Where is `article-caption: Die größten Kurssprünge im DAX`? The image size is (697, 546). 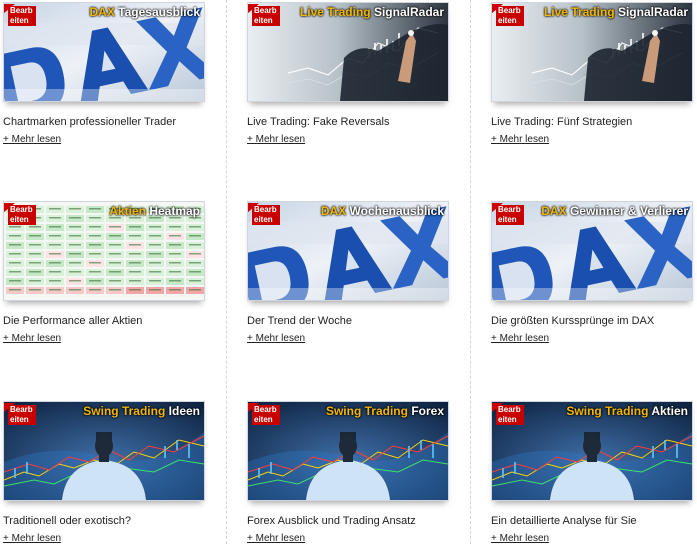
article-caption: Die größten Kurssprünge im DAX is located at coordinates (573, 321).